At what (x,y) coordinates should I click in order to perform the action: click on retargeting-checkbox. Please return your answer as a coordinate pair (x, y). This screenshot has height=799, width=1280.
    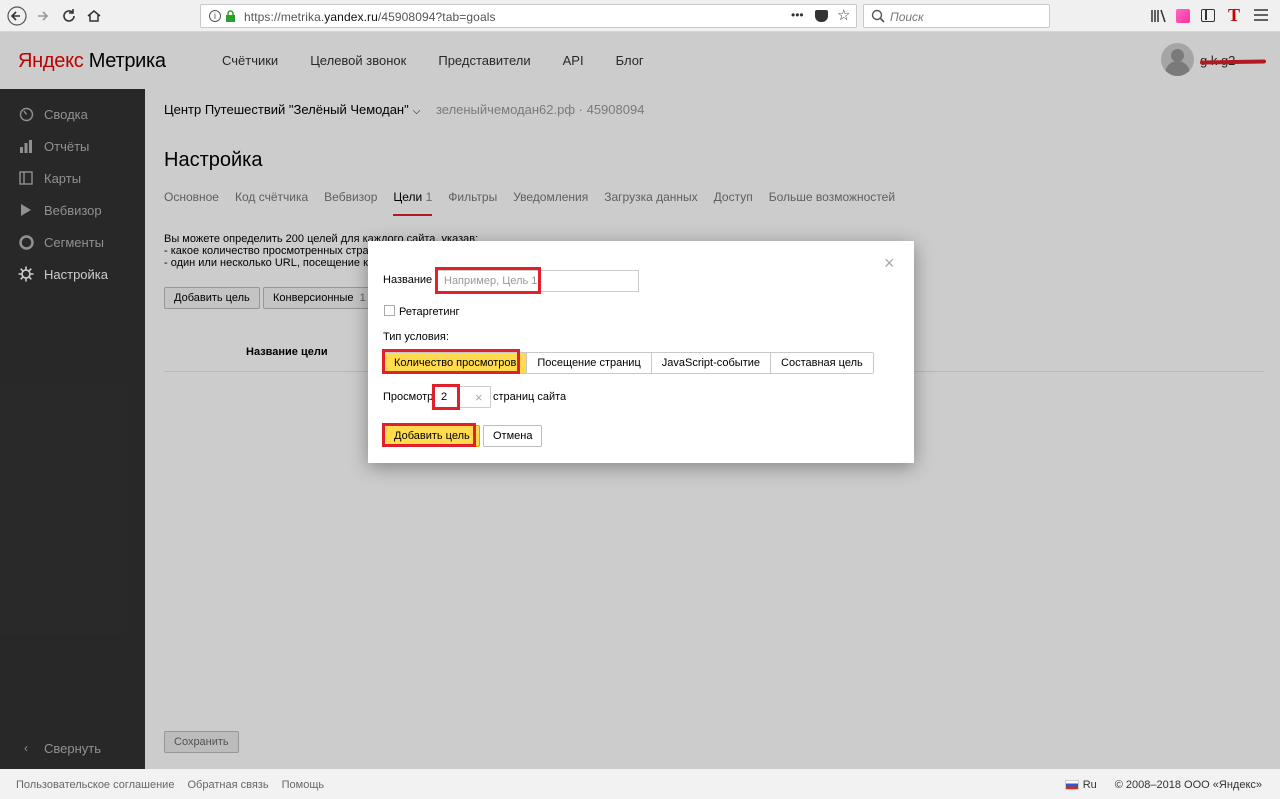
    Looking at the image, I should click on (389, 310).